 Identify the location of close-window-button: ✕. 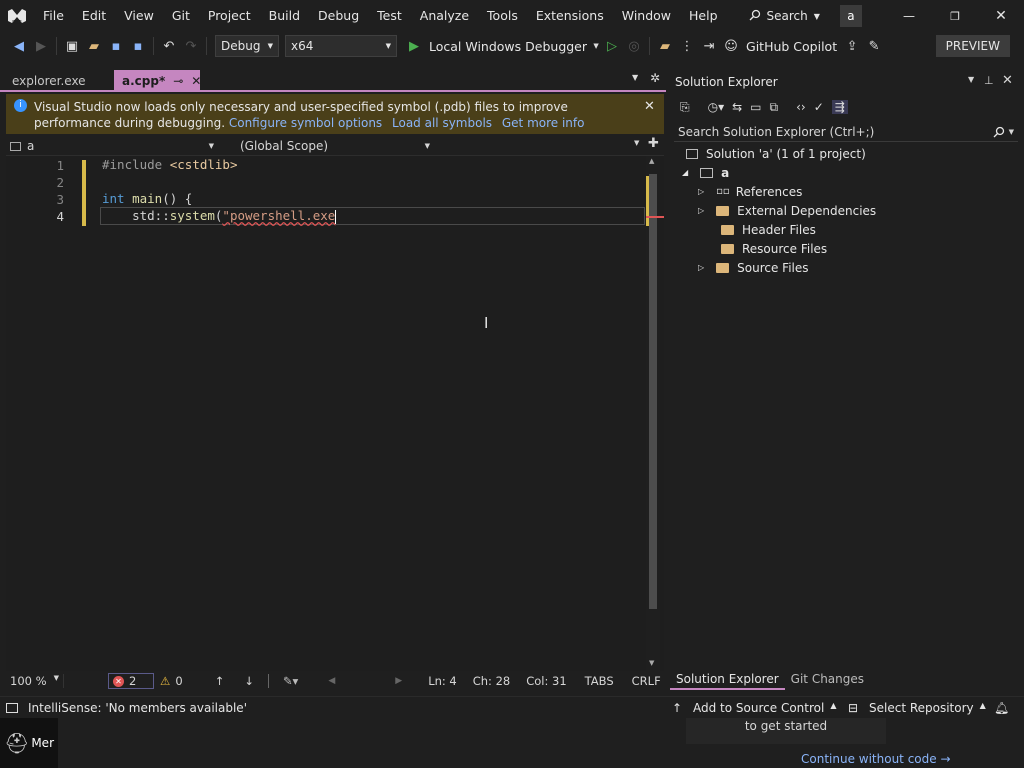
(1001, 16).